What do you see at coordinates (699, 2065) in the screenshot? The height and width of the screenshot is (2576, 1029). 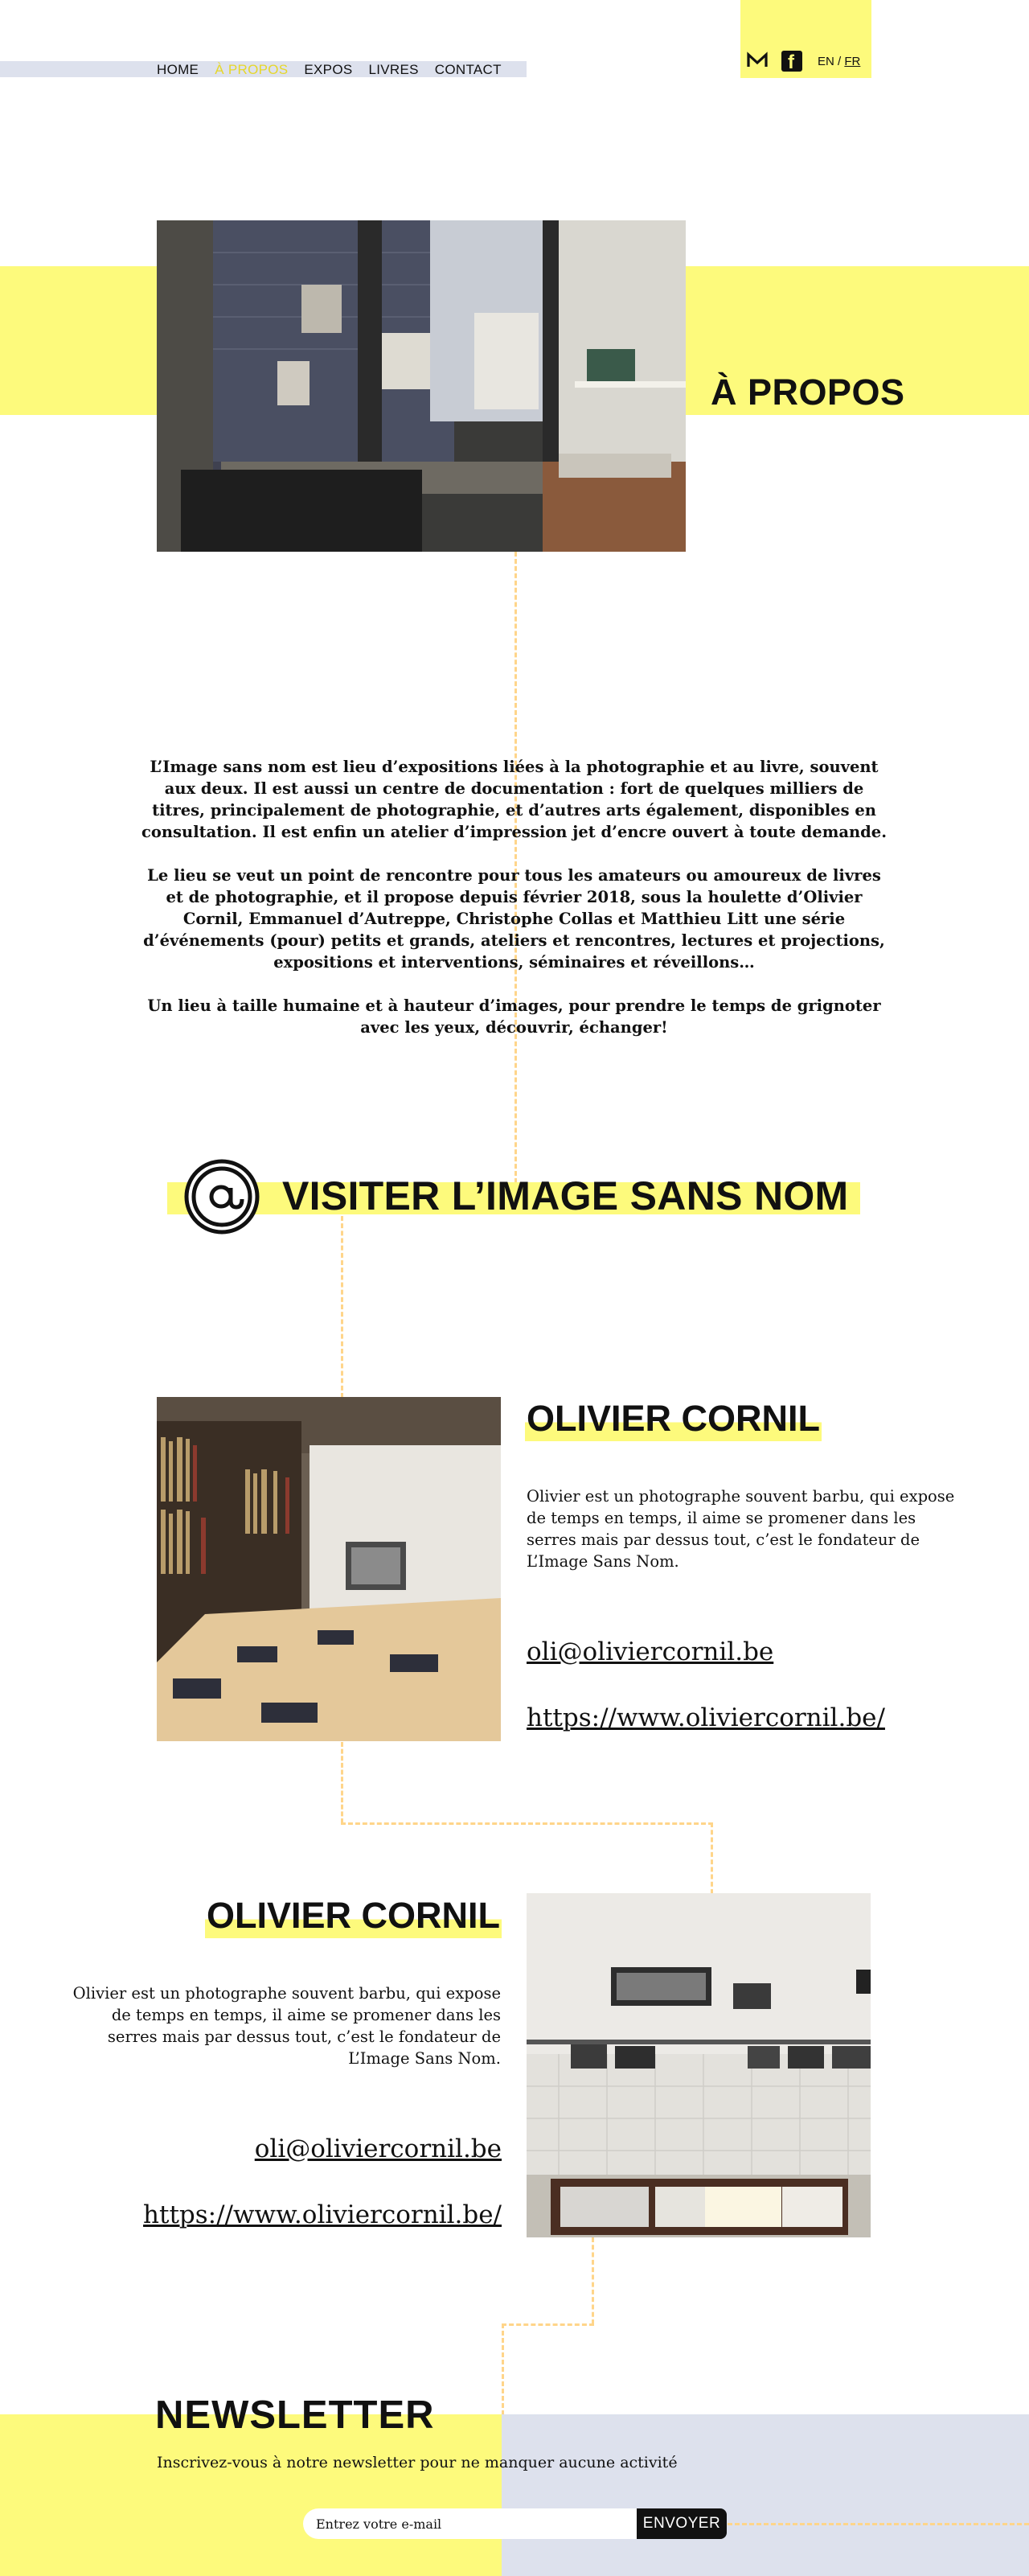 I see `exhibition-photo` at bounding box center [699, 2065].